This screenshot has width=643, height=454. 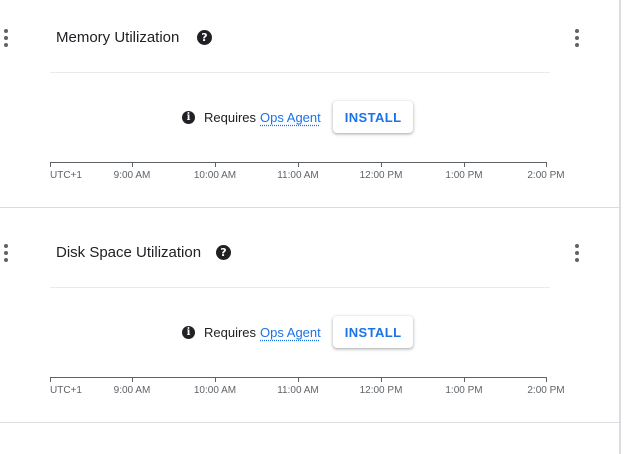 I want to click on card-title: Memory Utilization, so click(x=118, y=37).